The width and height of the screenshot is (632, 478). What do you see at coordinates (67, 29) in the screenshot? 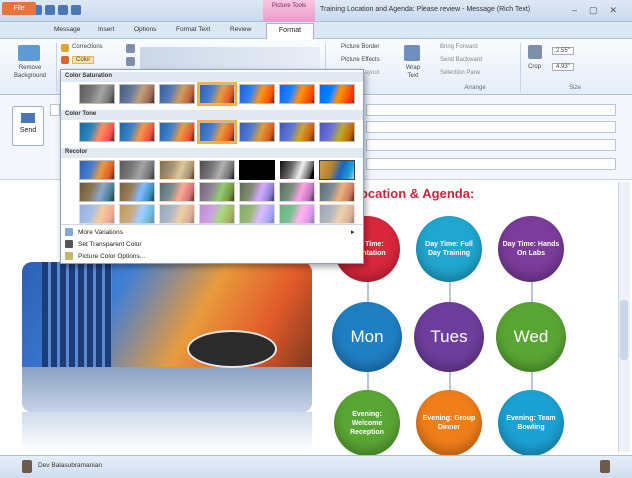
I see `tab-message: Message` at bounding box center [67, 29].